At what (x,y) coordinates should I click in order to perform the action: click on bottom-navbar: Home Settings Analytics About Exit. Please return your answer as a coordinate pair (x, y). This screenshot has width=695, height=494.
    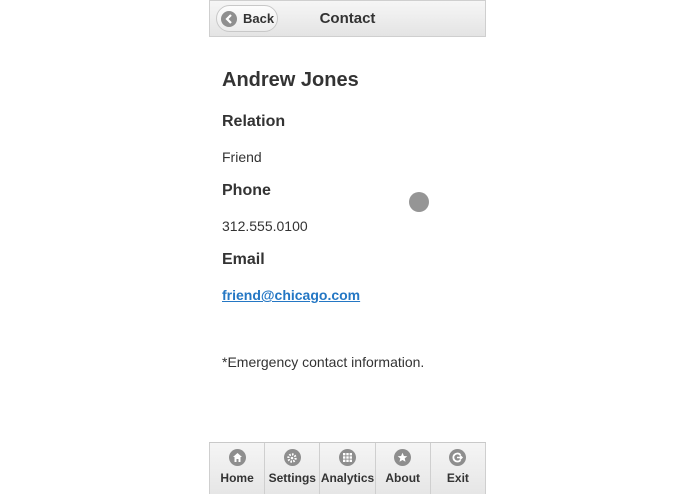
    Looking at the image, I should click on (347, 468).